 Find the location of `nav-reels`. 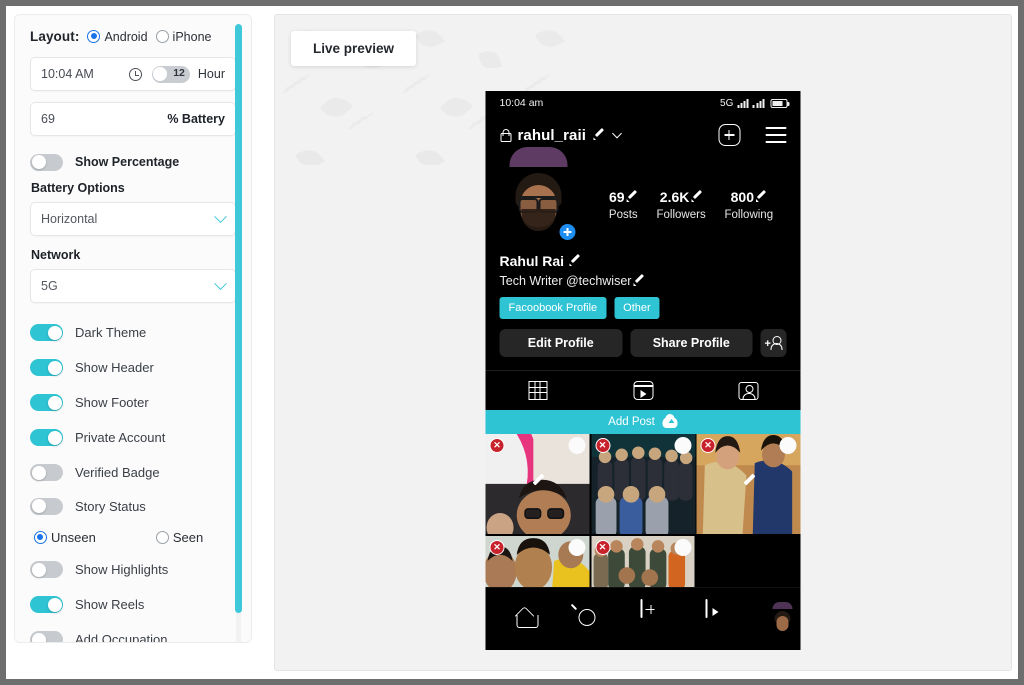

nav-reels is located at coordinates (706, 608).